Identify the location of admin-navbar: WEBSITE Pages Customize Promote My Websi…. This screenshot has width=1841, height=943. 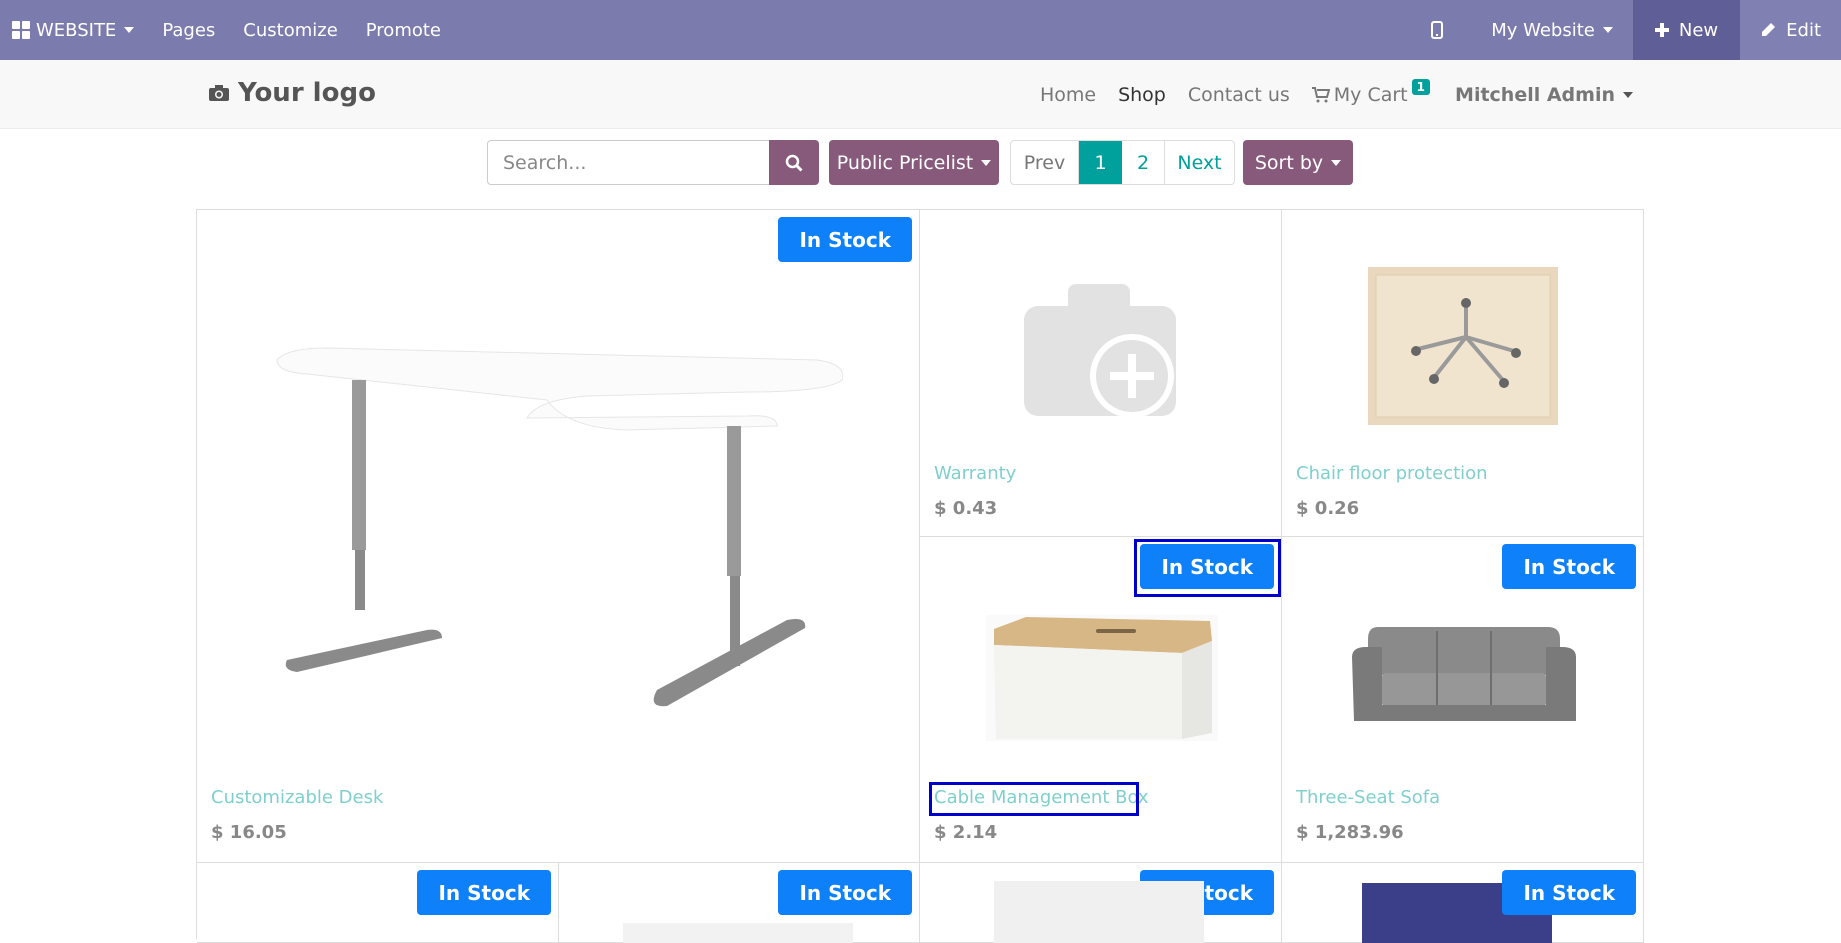
(920, 30).